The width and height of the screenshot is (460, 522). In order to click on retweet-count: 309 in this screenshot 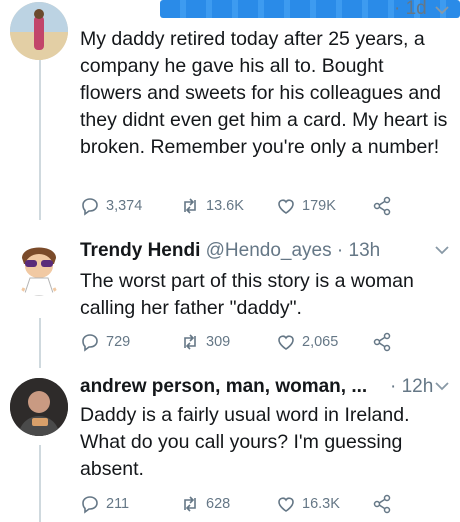, I will do `click(218, 342)`.